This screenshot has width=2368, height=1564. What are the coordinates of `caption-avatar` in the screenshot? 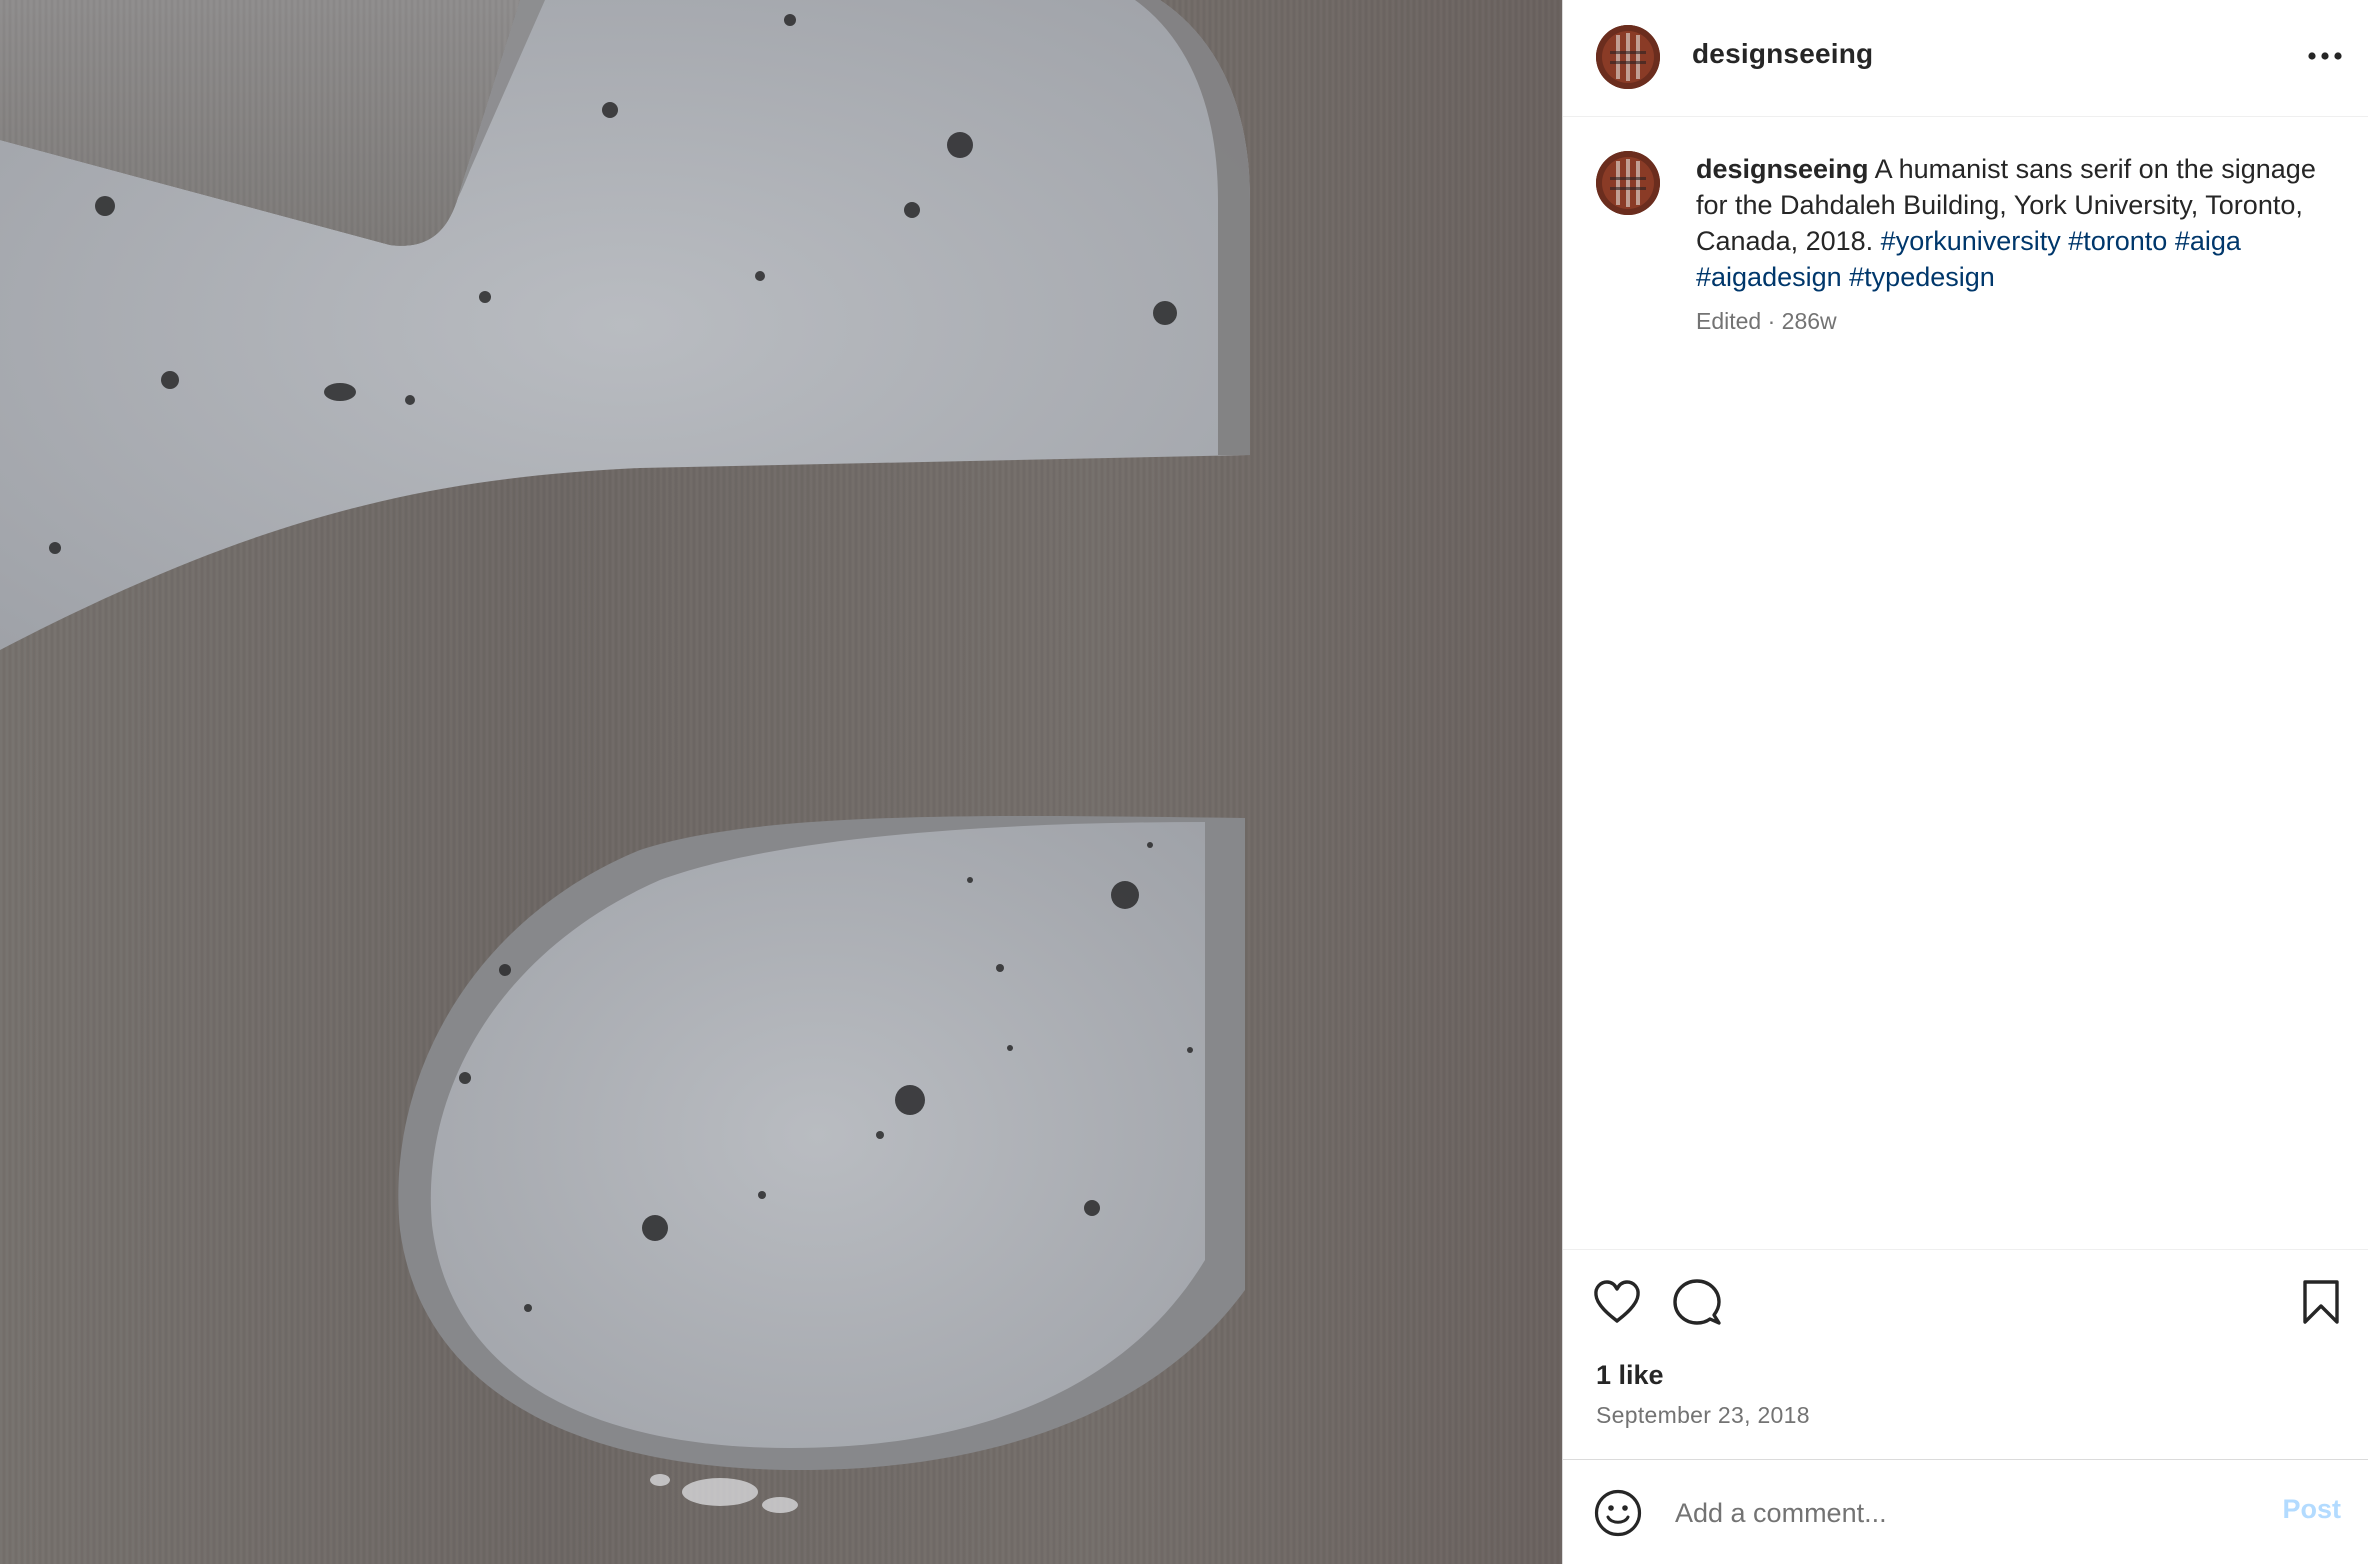 It's located at (1628, 183).